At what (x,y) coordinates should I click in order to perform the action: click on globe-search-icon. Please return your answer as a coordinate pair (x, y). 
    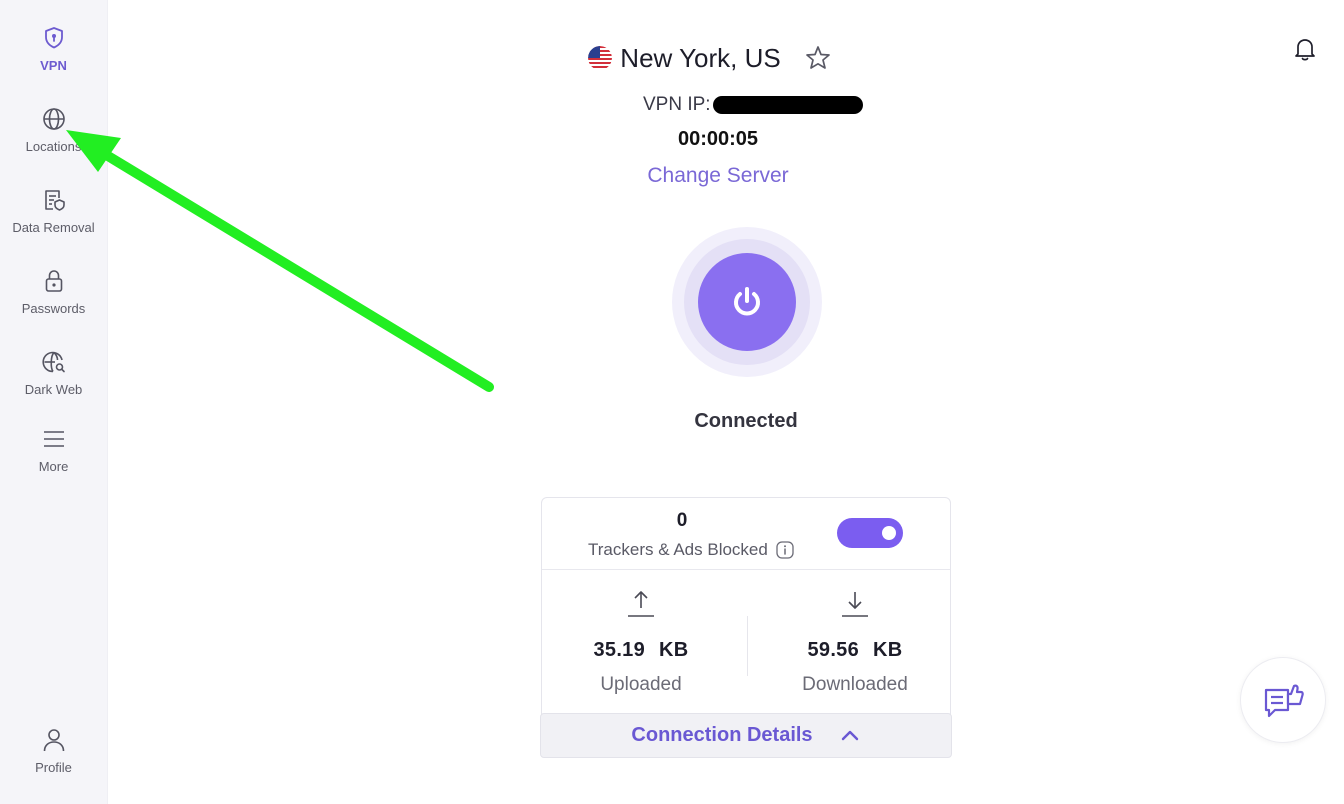
    Looking at the image, I should click on (53, 362).